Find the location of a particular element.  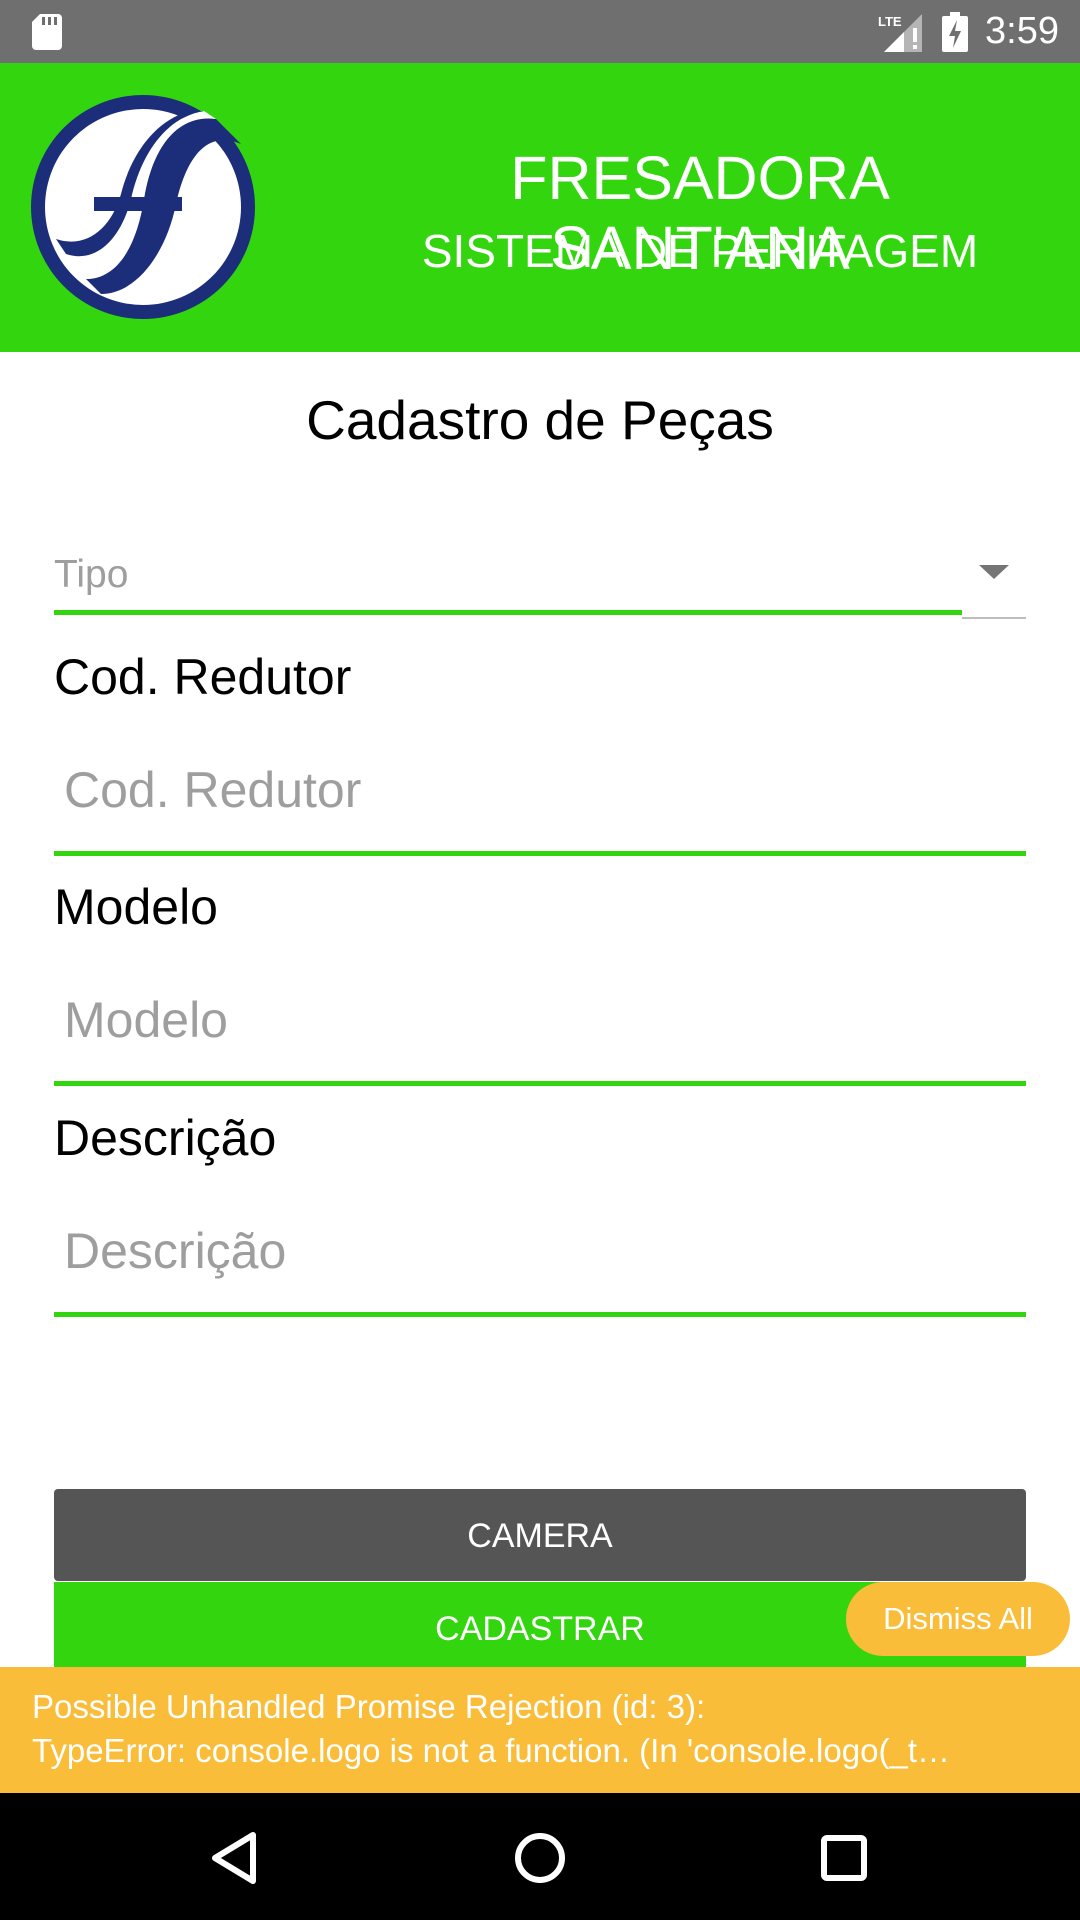

modelo-underline is located at coordinates (540, 1083).